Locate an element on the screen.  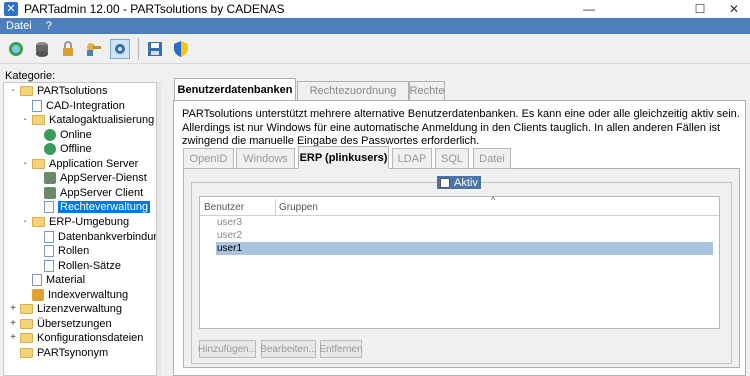
toolbar-separator is located at coordinates (138, 48).